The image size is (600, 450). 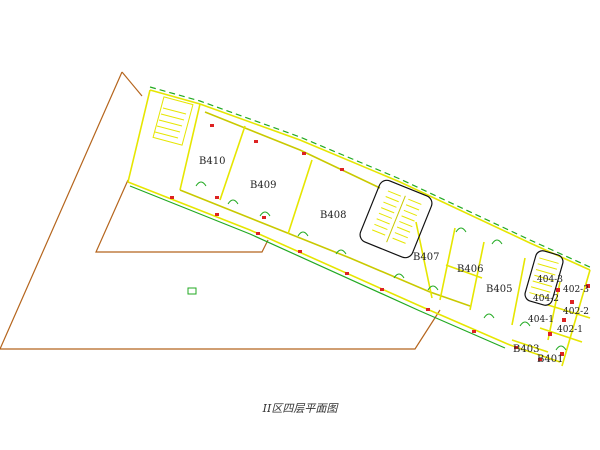 I want to click on site-top-edge, so click(x=132, y=84).